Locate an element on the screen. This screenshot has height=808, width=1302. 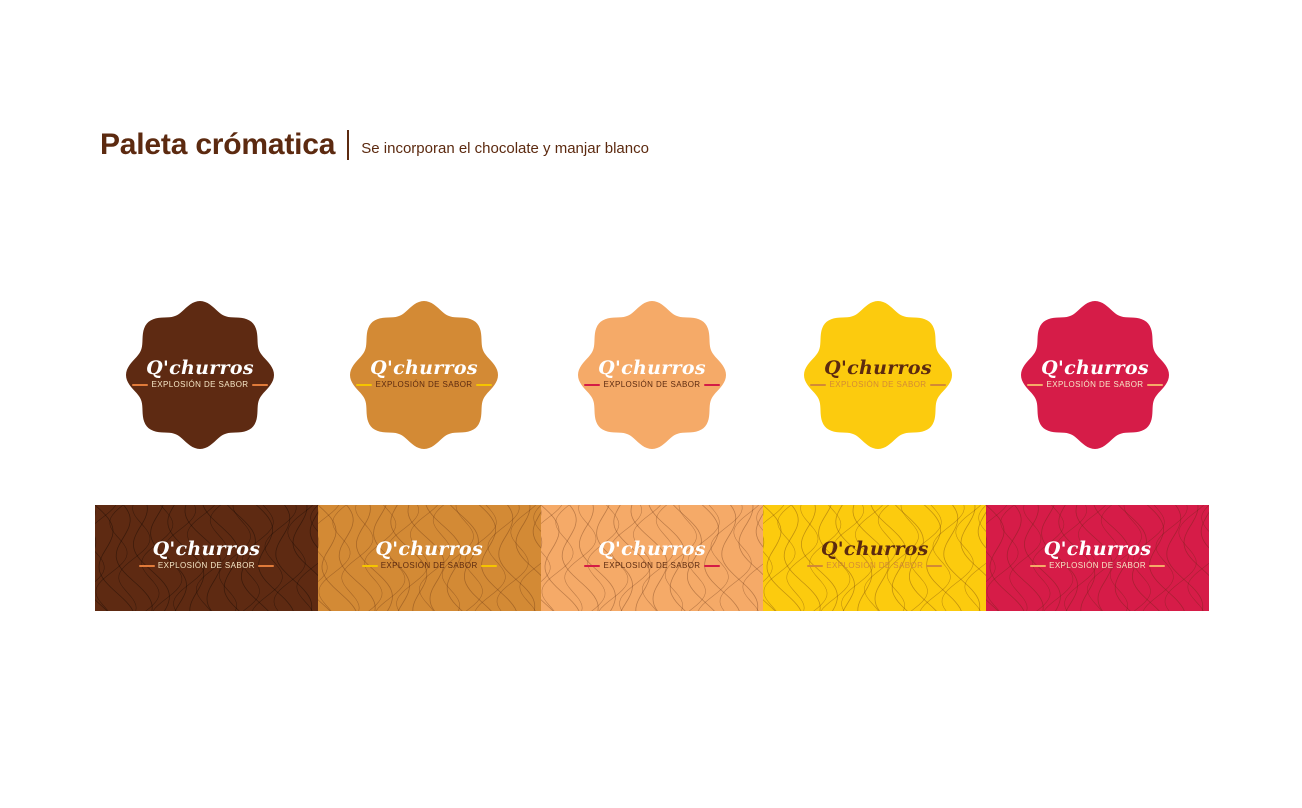
color-tile-2: Q'churros EXPLOSIÓN DE SABOR is located at coordinates (429, 558).